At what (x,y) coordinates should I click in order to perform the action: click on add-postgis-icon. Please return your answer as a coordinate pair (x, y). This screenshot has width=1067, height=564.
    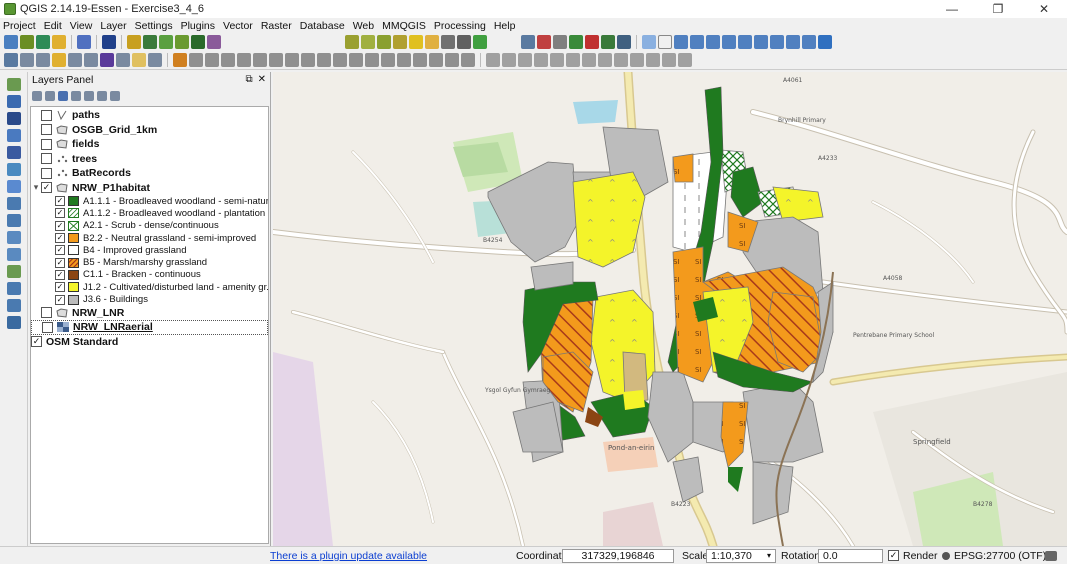
    Looking at the image, I should click on (13, 118).